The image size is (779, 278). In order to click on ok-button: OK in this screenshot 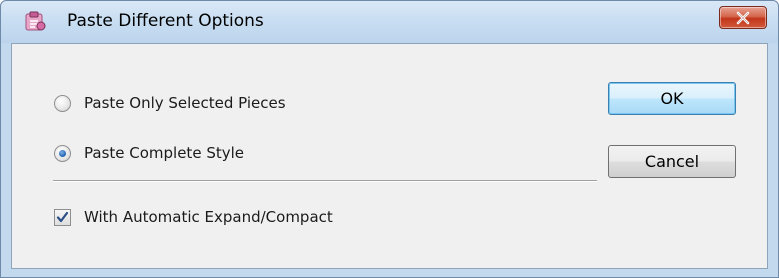, I will do `click(672, 98)`.